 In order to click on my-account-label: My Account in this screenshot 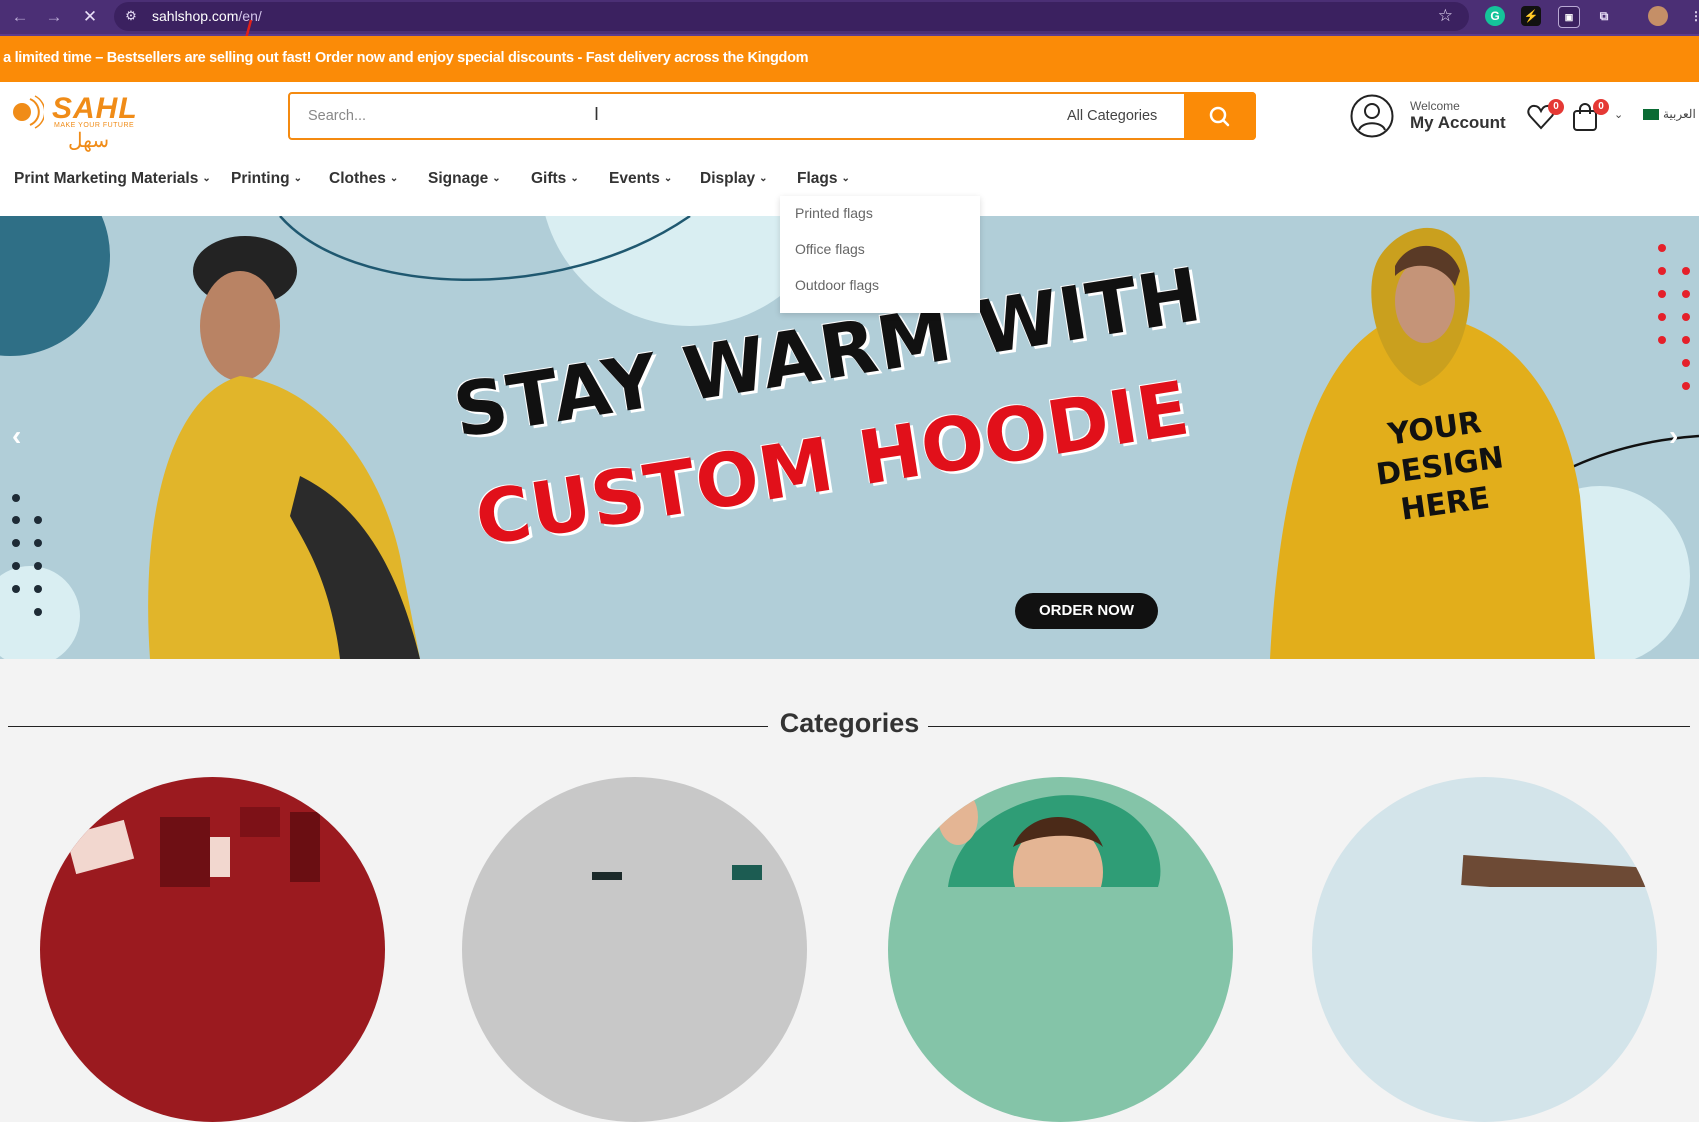, I will do `click(1458, 123)`.